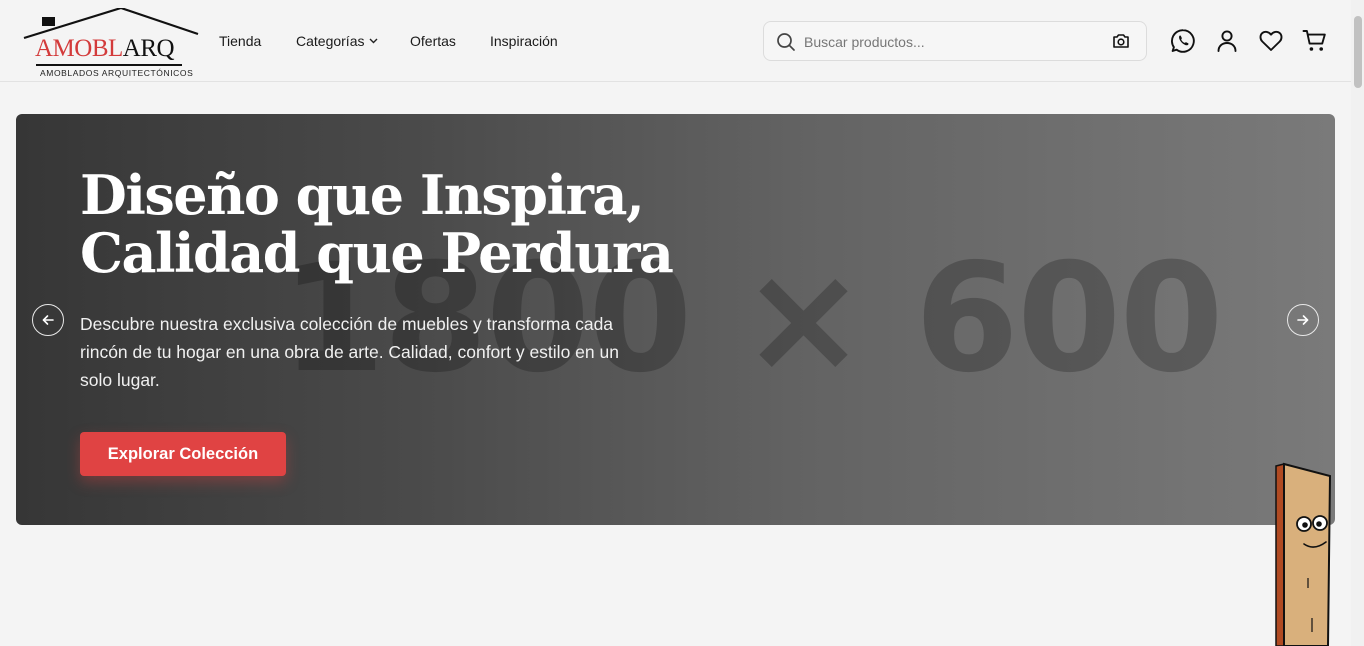  I want to click on explore-collection-button: Explorar Colección, so click(183, 454).